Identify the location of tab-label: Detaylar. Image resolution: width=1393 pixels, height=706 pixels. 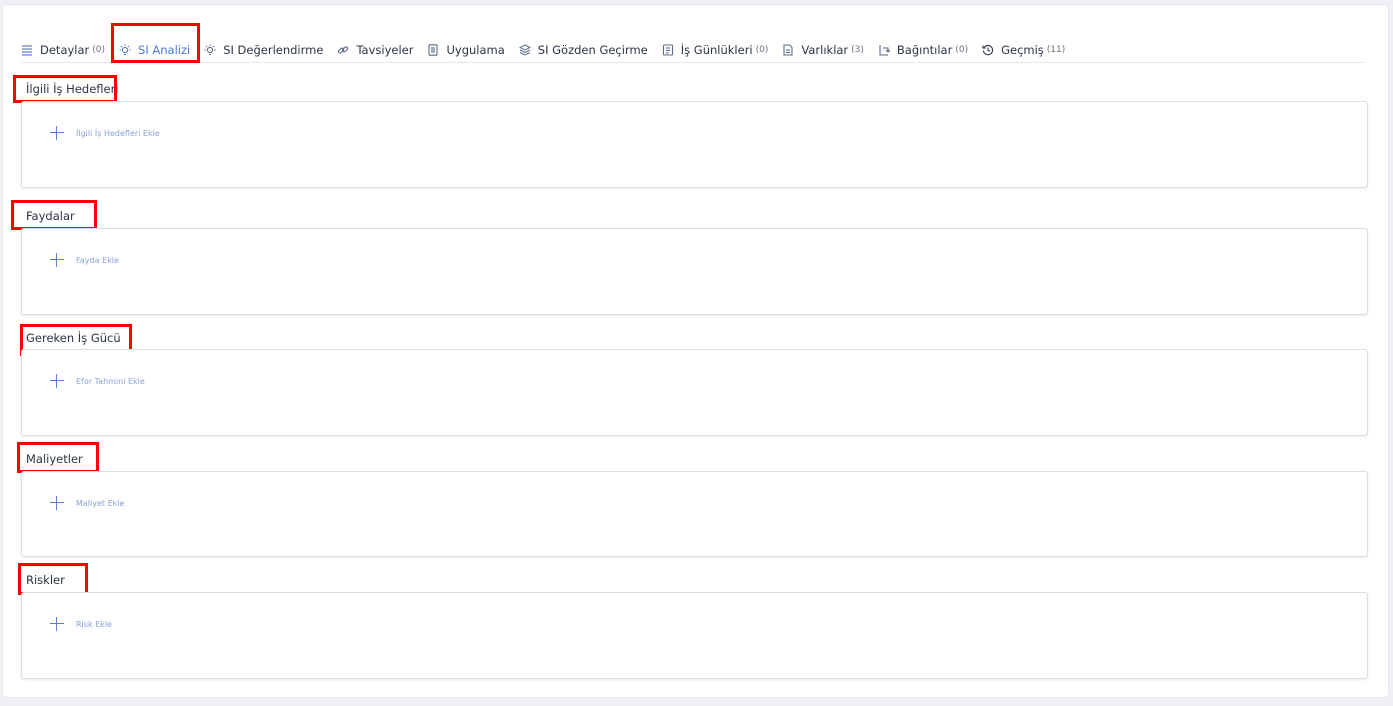
(65, 50).